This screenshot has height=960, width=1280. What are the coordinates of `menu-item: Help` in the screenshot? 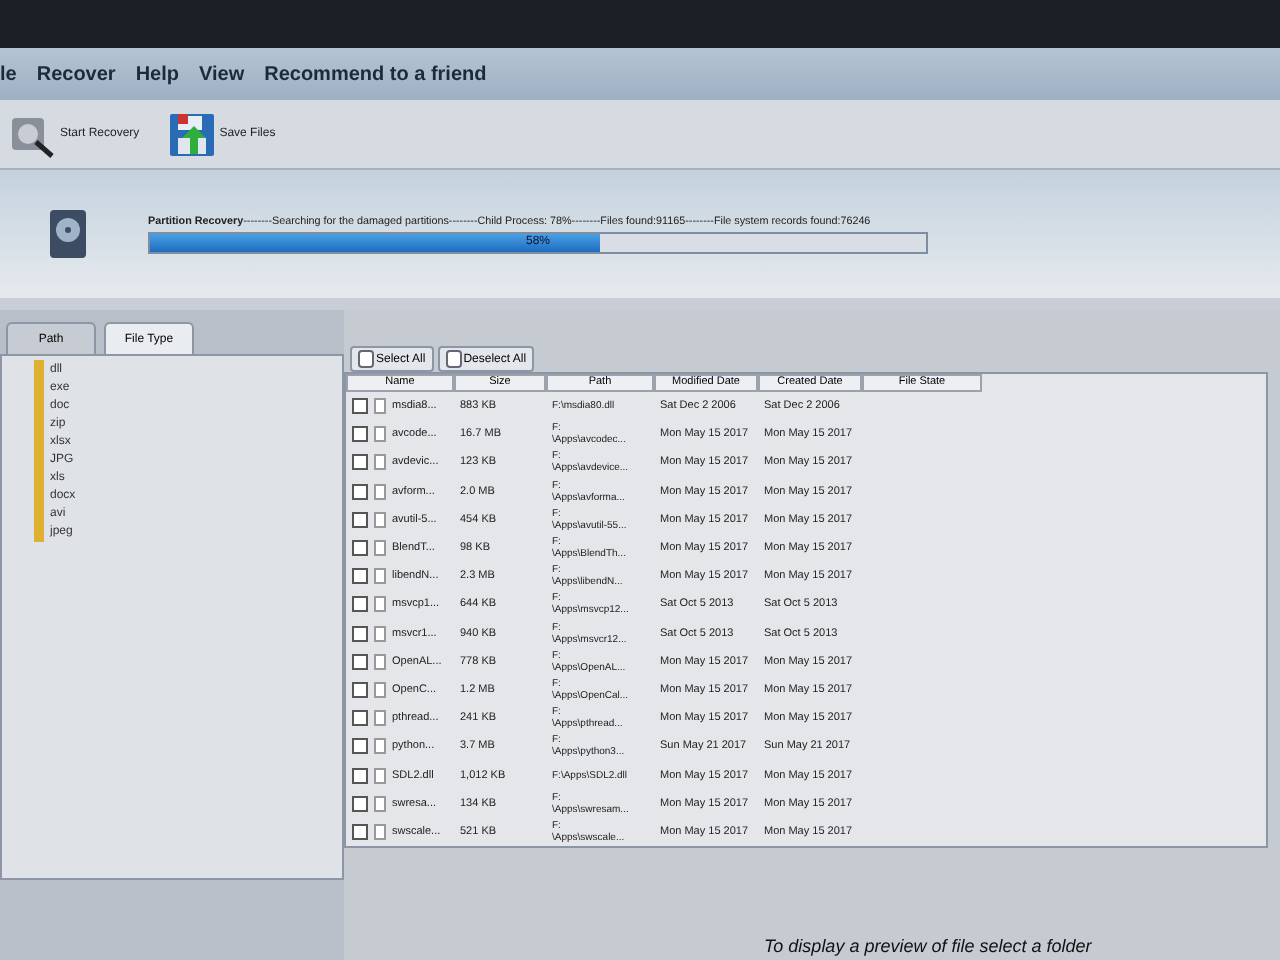 It's located at (157, 74).